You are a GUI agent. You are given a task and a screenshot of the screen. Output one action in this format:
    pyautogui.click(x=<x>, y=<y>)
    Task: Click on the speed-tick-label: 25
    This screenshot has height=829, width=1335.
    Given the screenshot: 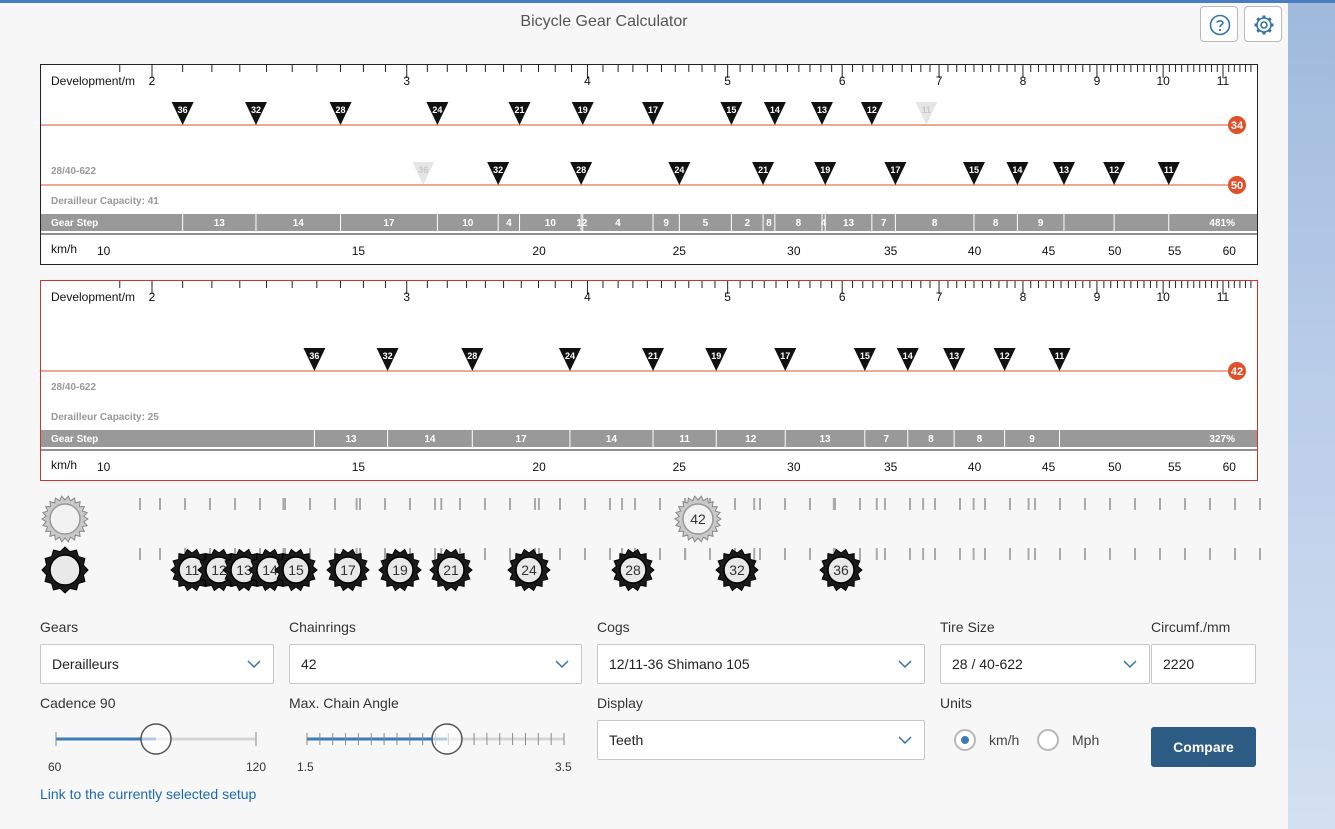 What is the action you would take?
    pyautogui.click(x=680, y=467)
    